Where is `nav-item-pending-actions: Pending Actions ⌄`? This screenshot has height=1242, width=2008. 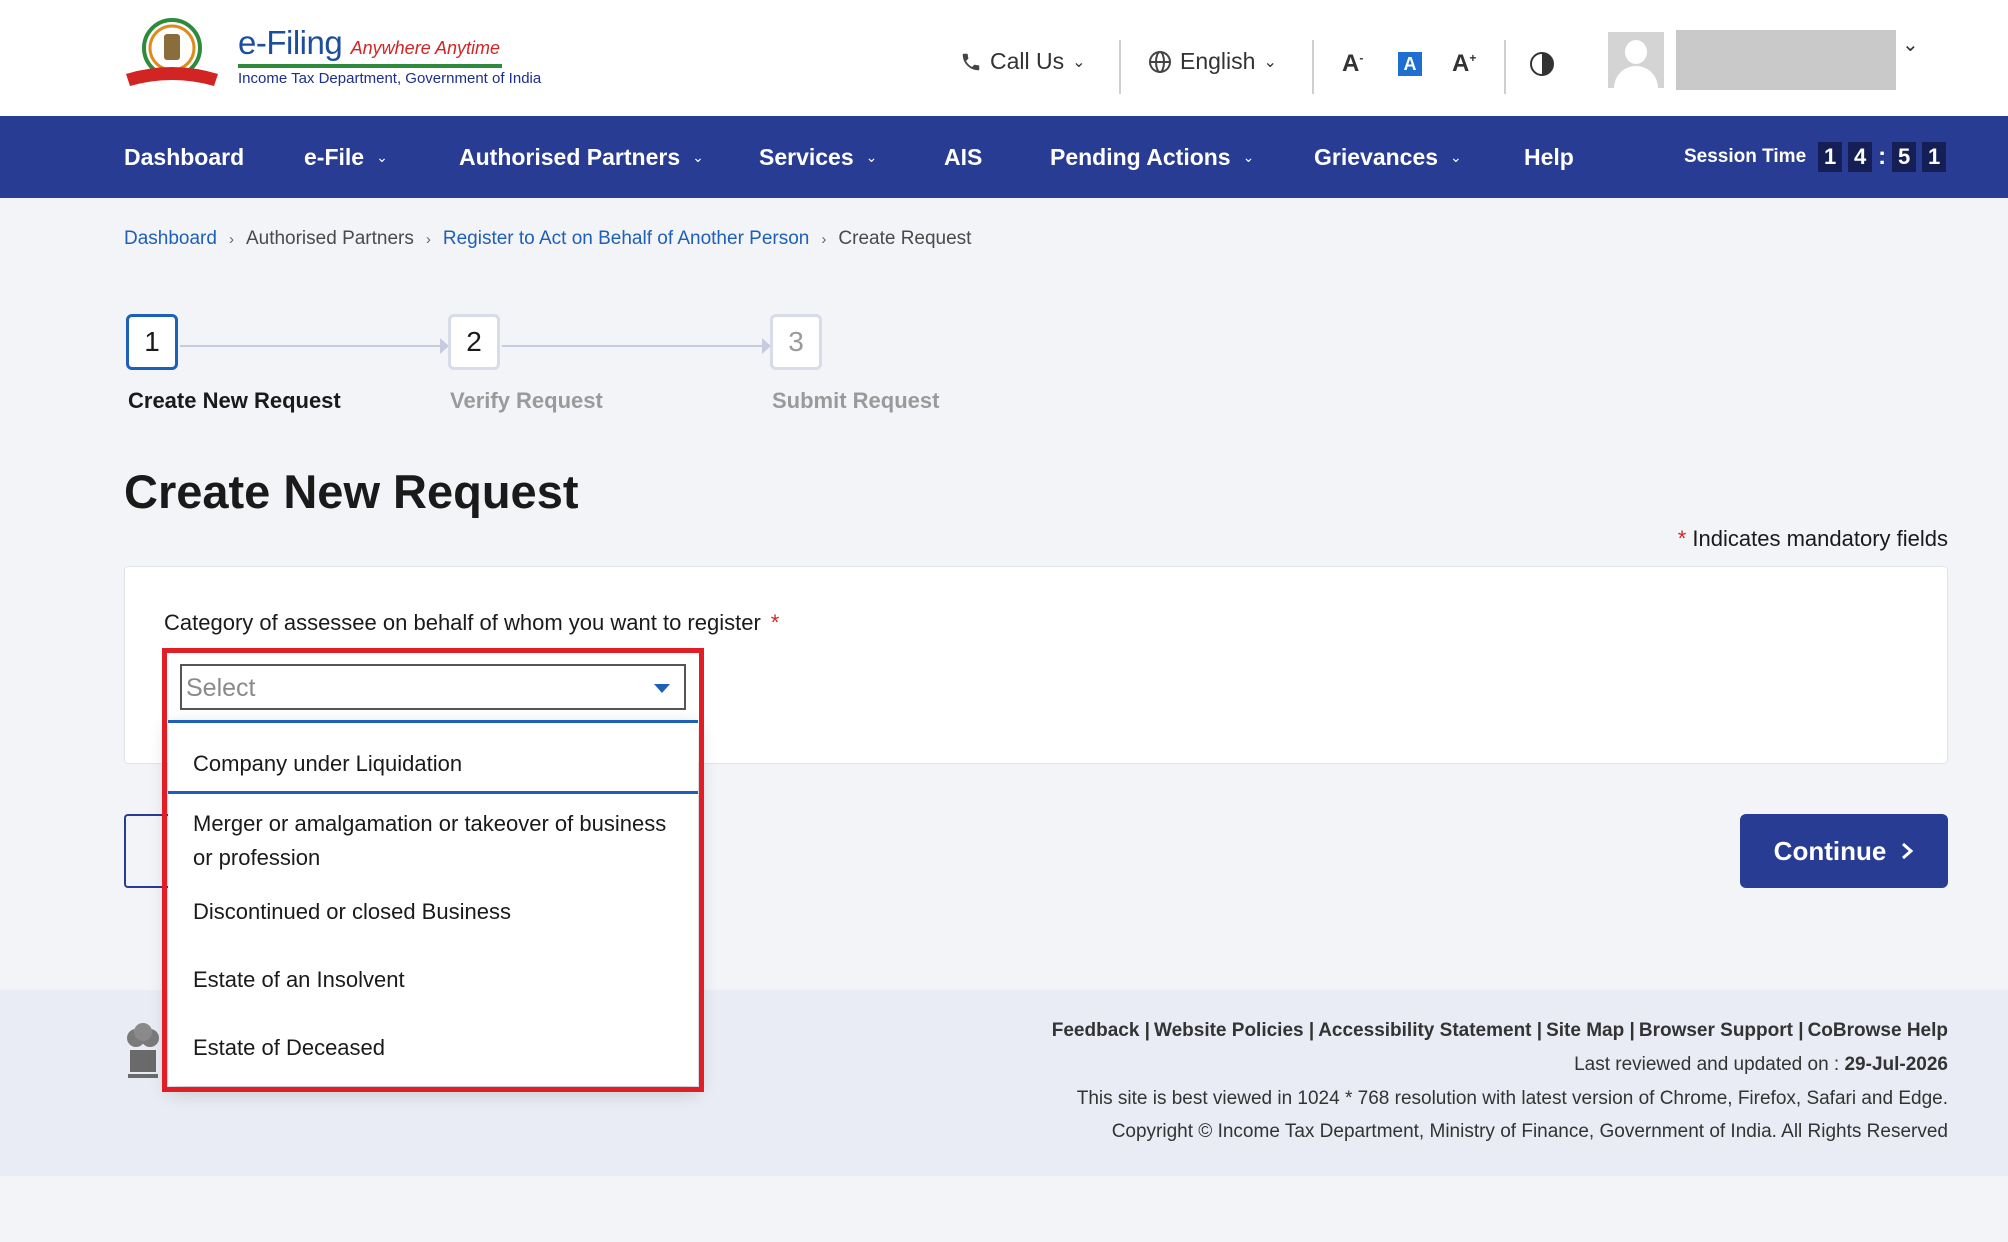 nav-item-pending-actions: Pending Actions ⌄ is located at coordinates (1152, 157).